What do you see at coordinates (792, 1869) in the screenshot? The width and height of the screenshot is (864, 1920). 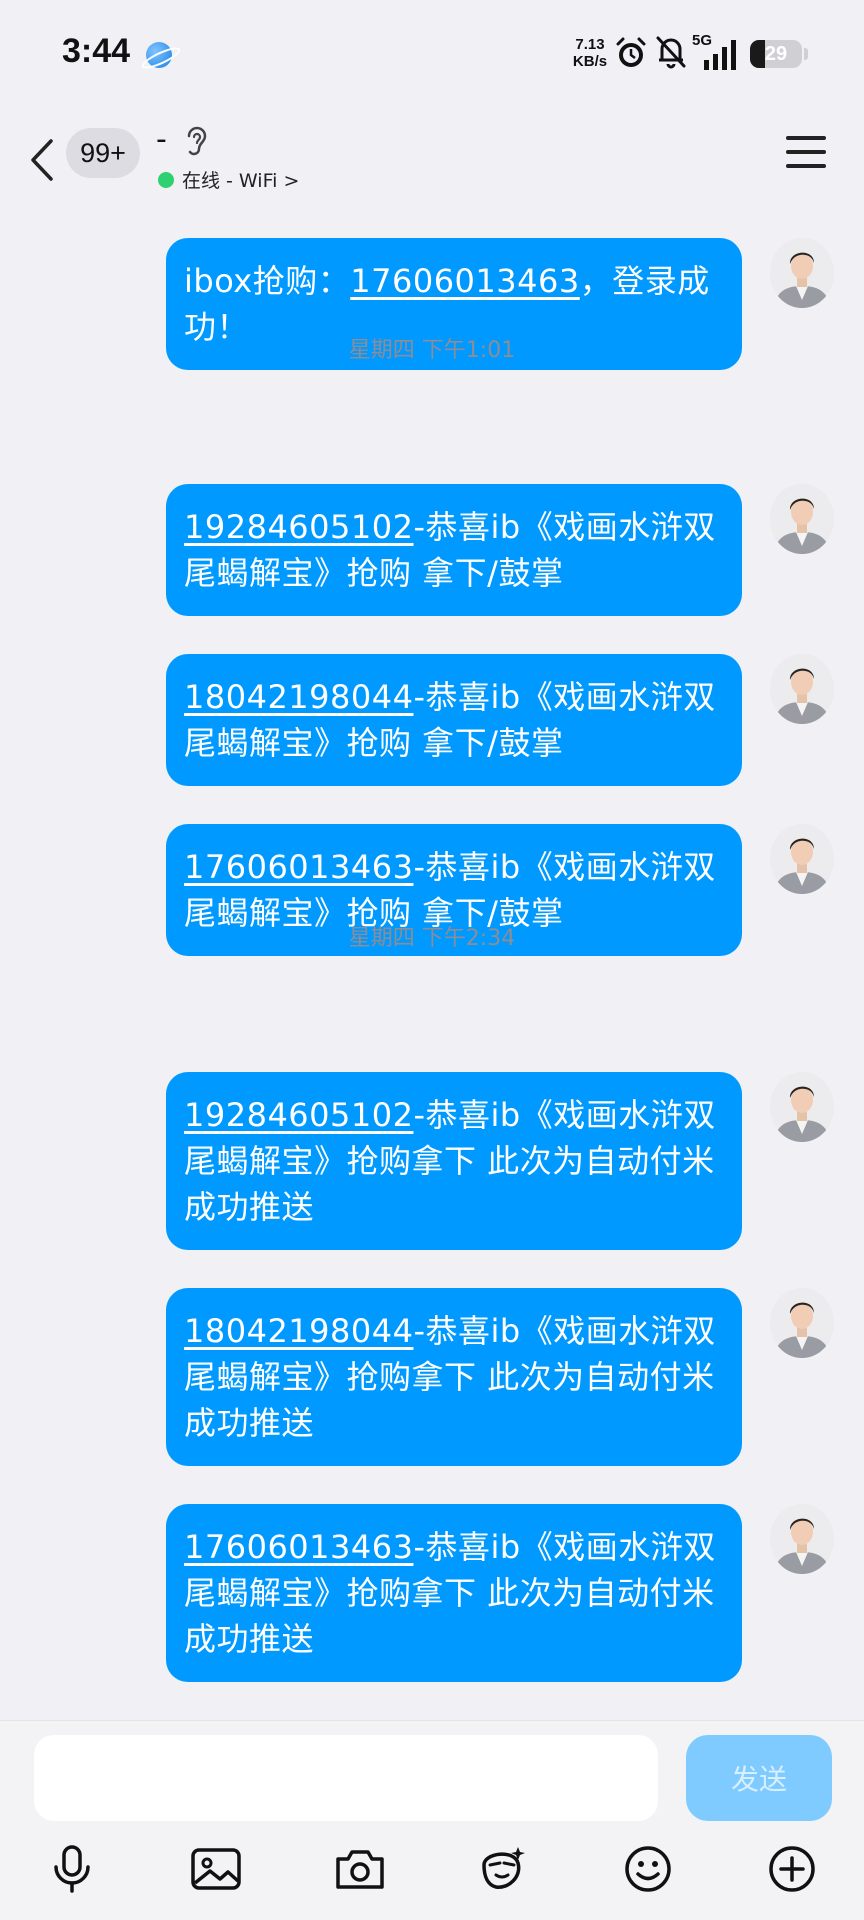 I see `plus-icon` at bounding box center [792, 1869].